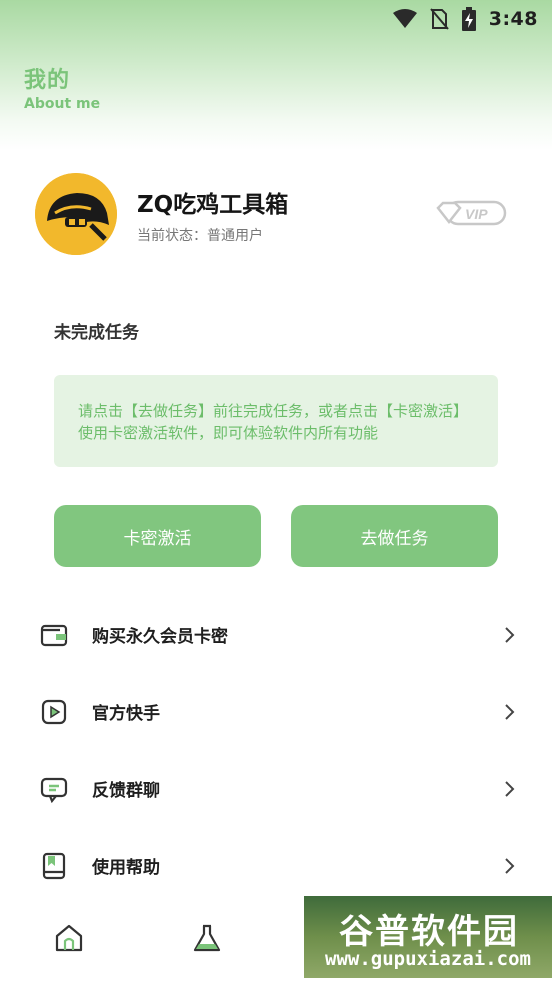 The image size is (552, 983). What do you see at coordinates (54, 866) in the screenshot?
I see `book-icon` at bounding box center [54, 866].